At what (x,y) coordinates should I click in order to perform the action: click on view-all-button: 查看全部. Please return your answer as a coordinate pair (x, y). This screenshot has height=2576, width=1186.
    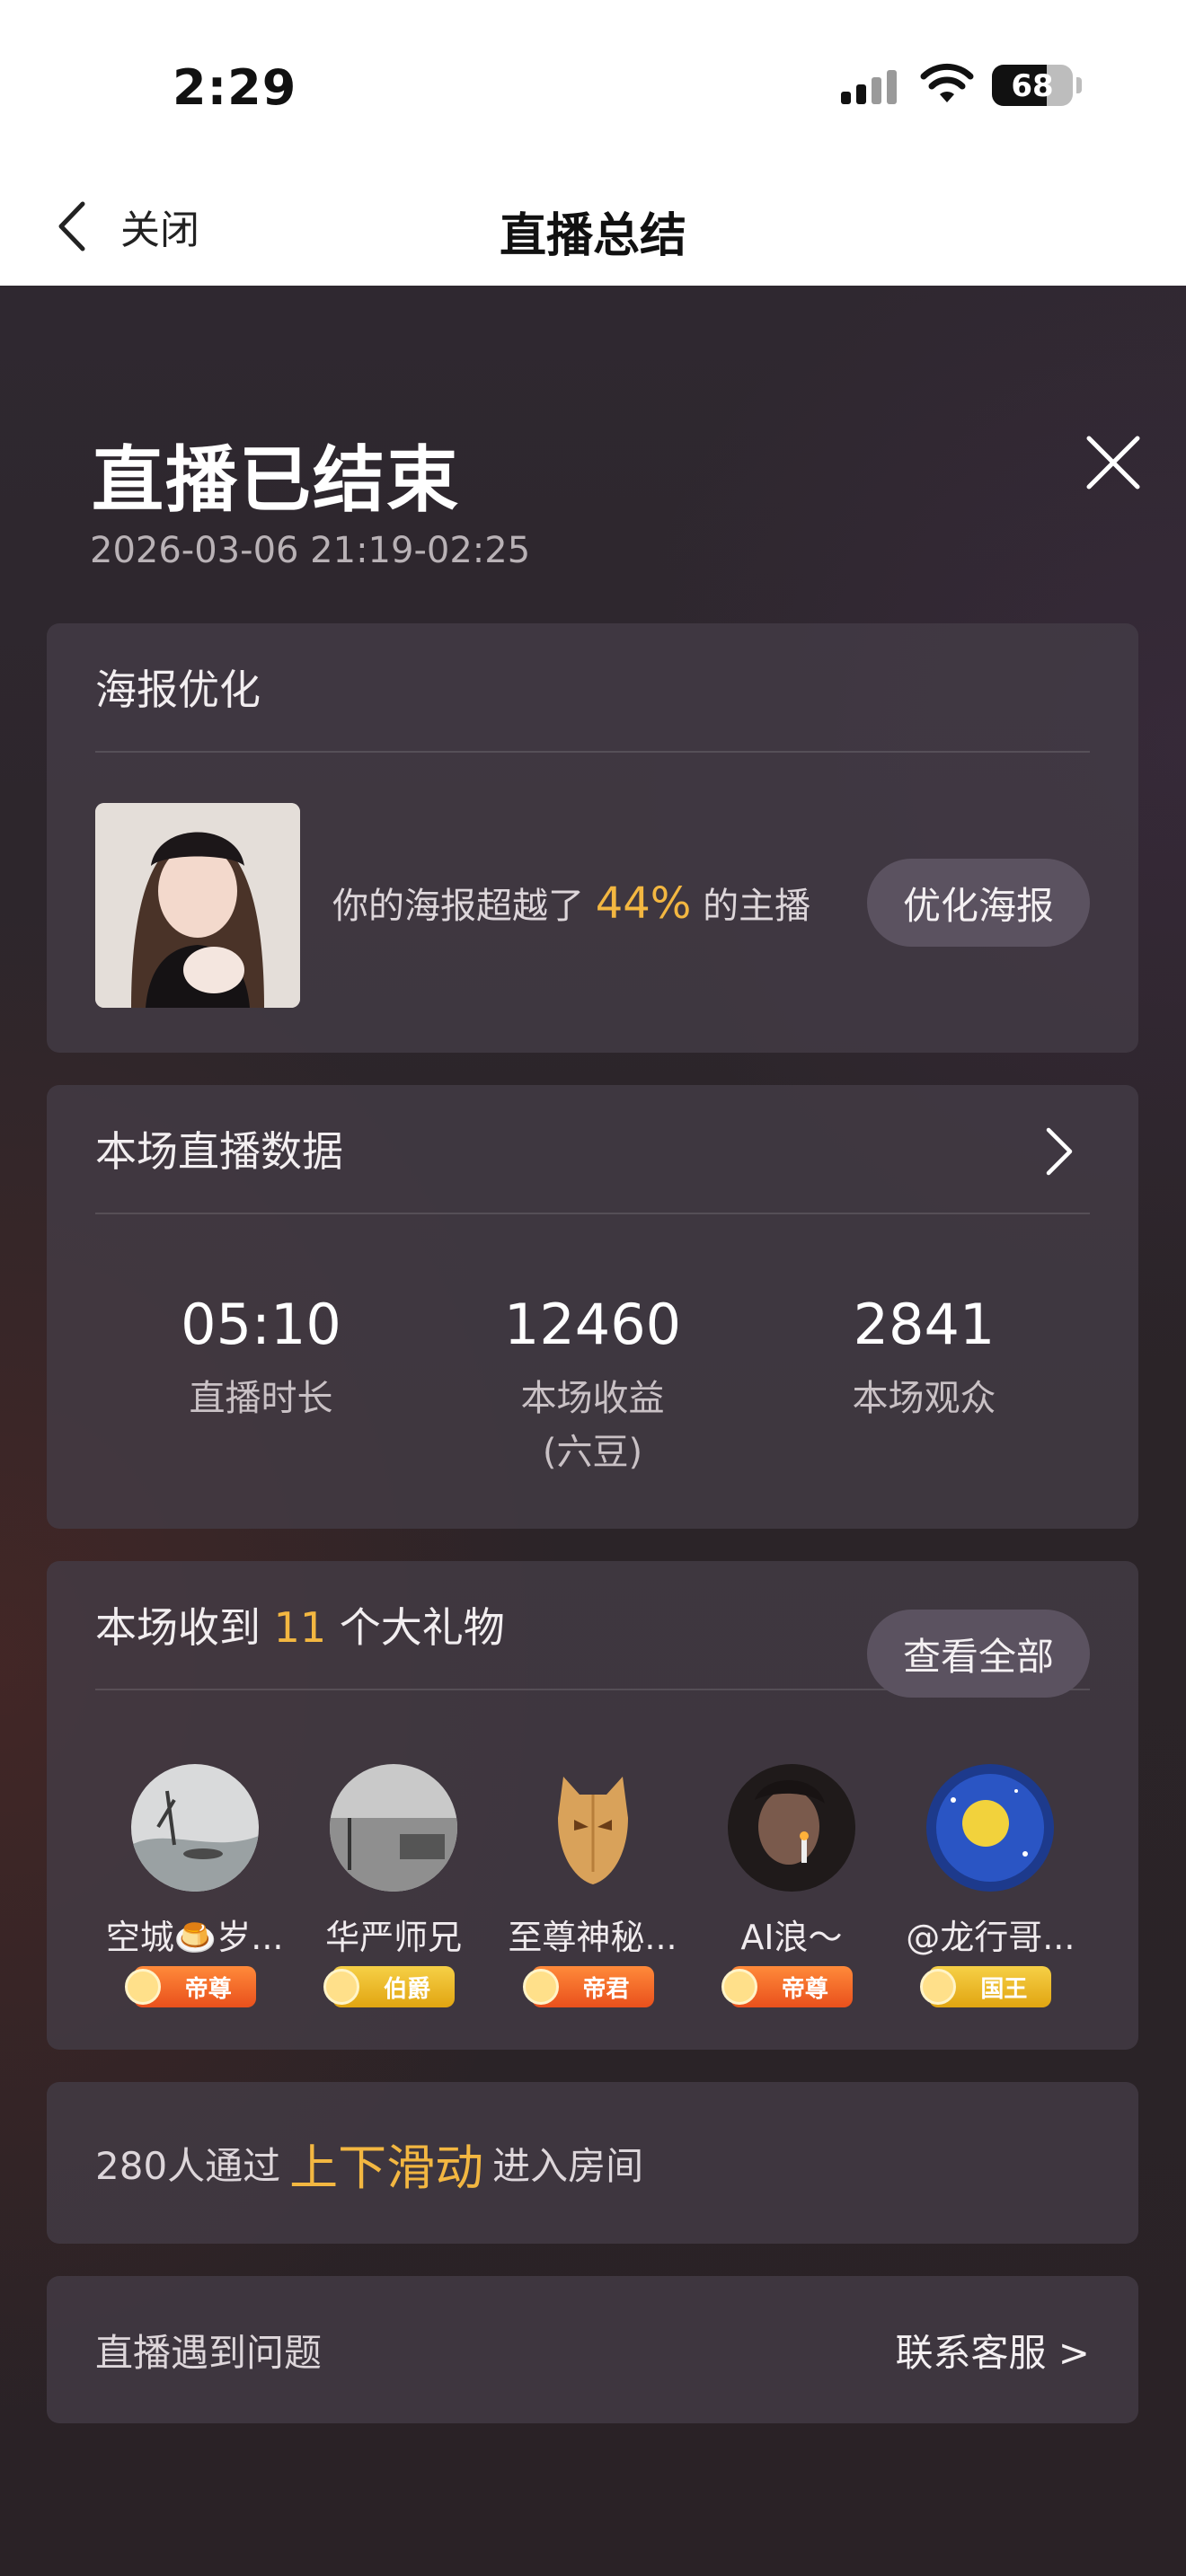
    Looking at the image, I should click on (978, 1654).